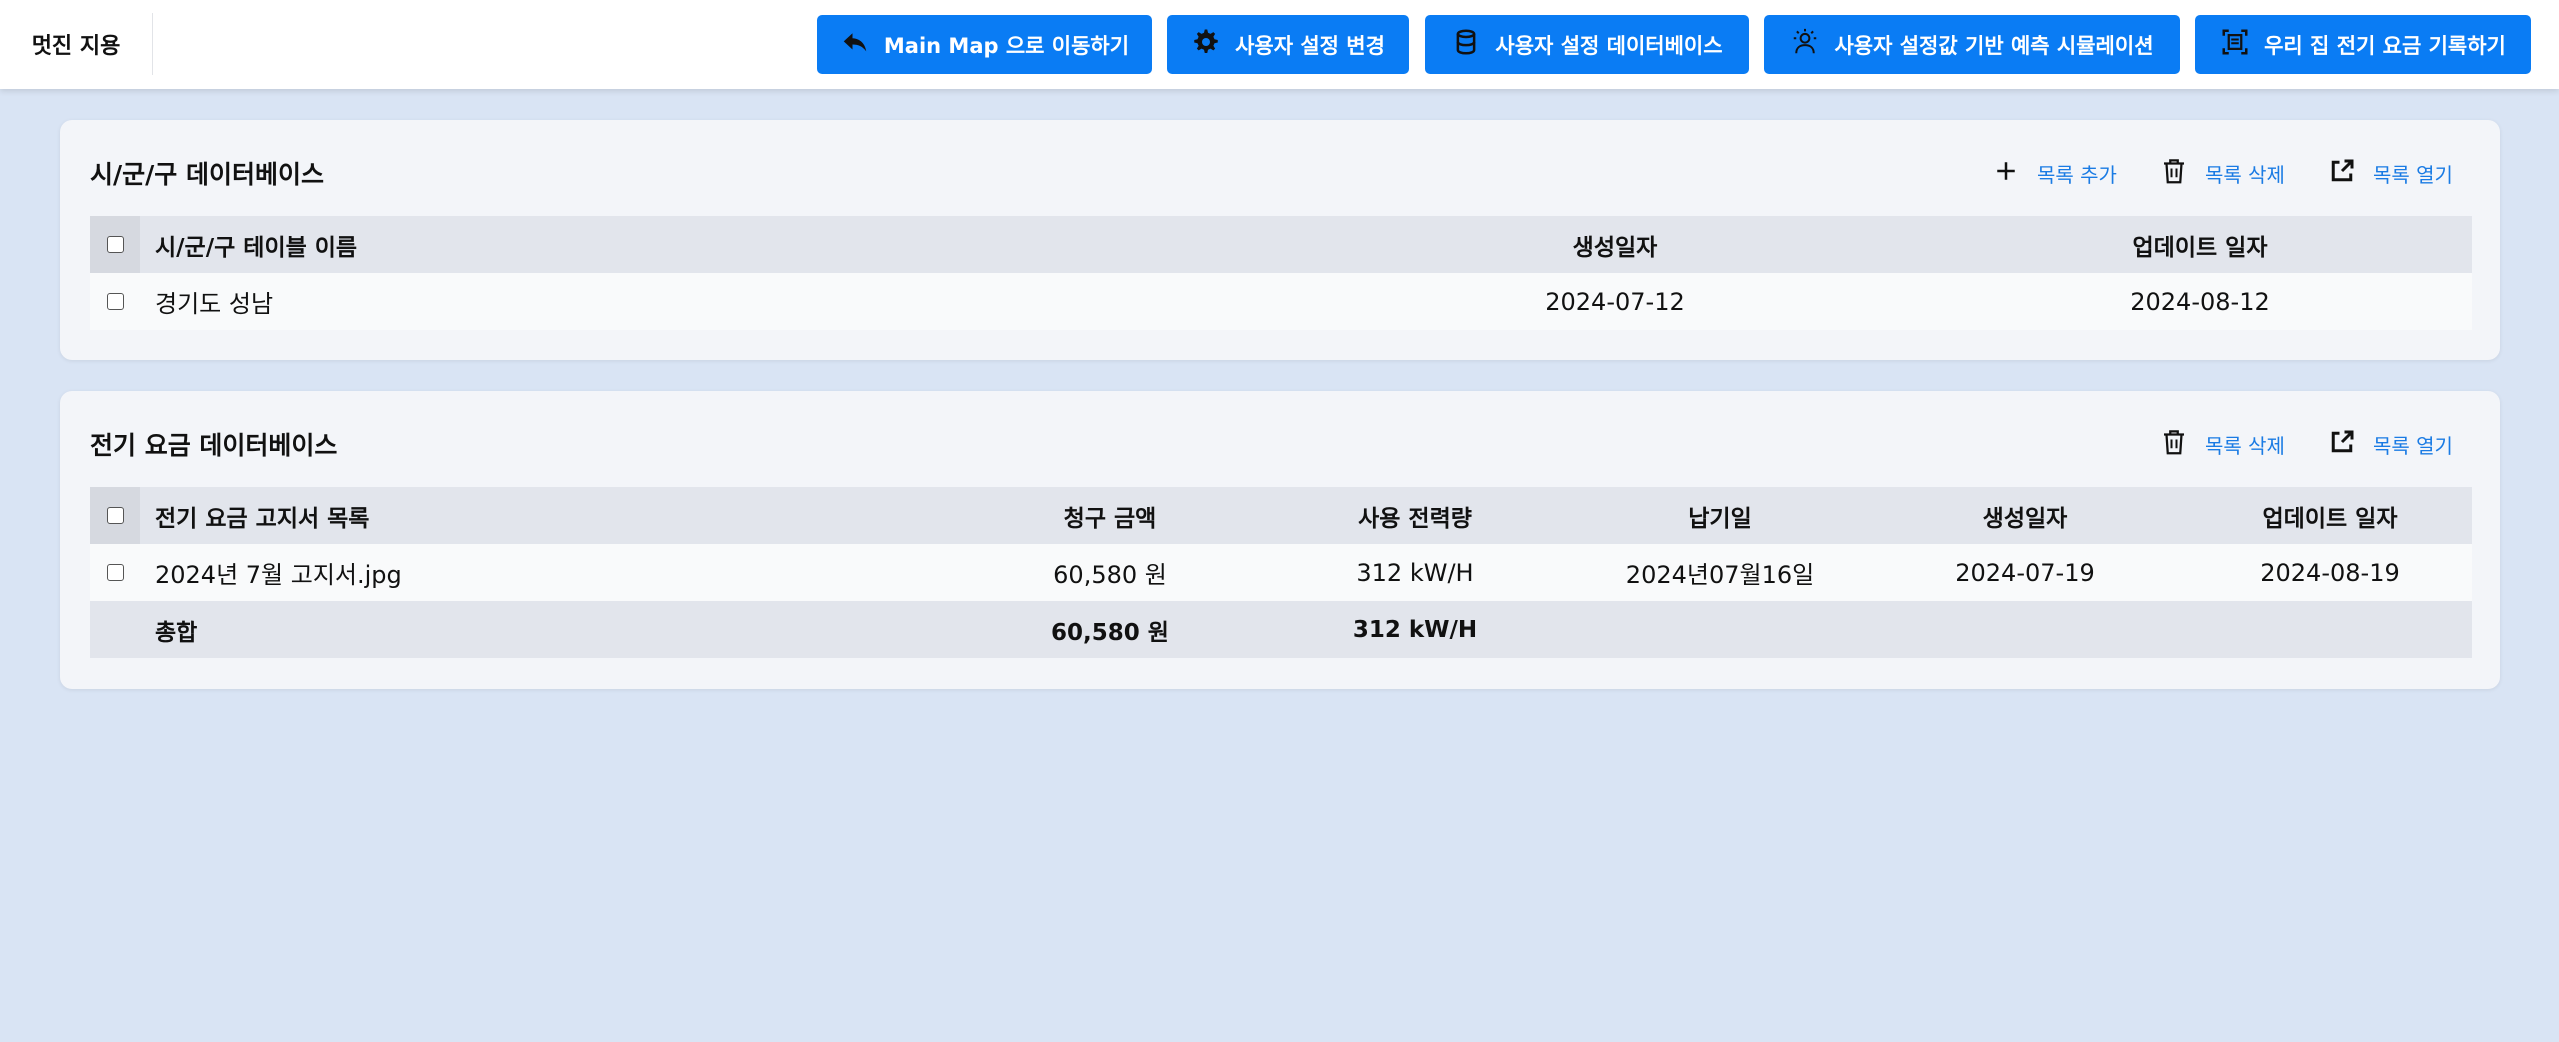 The height and width of the screenshot is (1042, 2559). Describe the element at coordinates (76, 44) in the screenshot. I see `app-title: 멋진 지용` at that location.